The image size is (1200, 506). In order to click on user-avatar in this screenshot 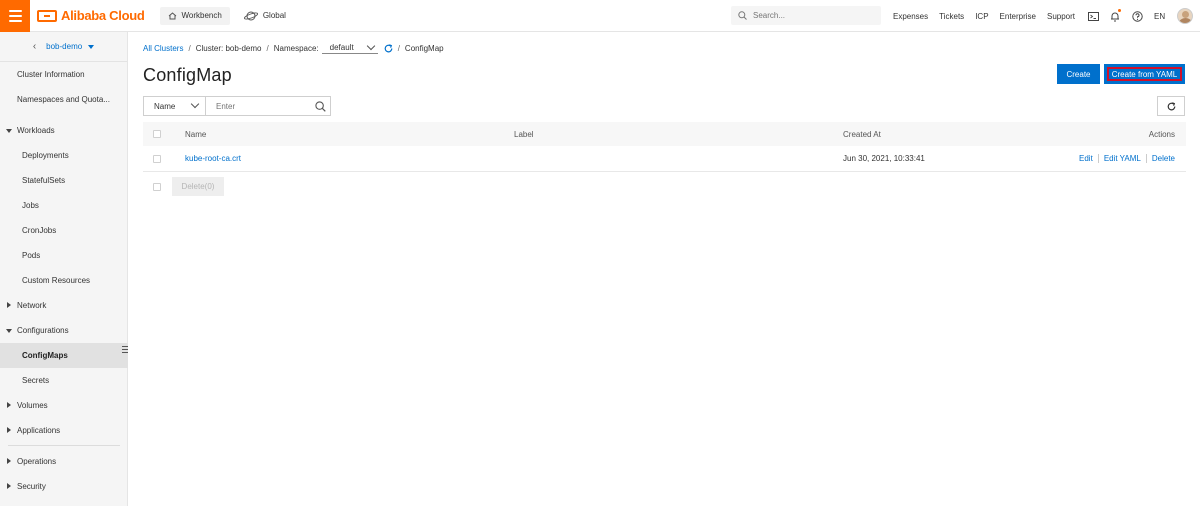, I will do `click(1185, 16)`.